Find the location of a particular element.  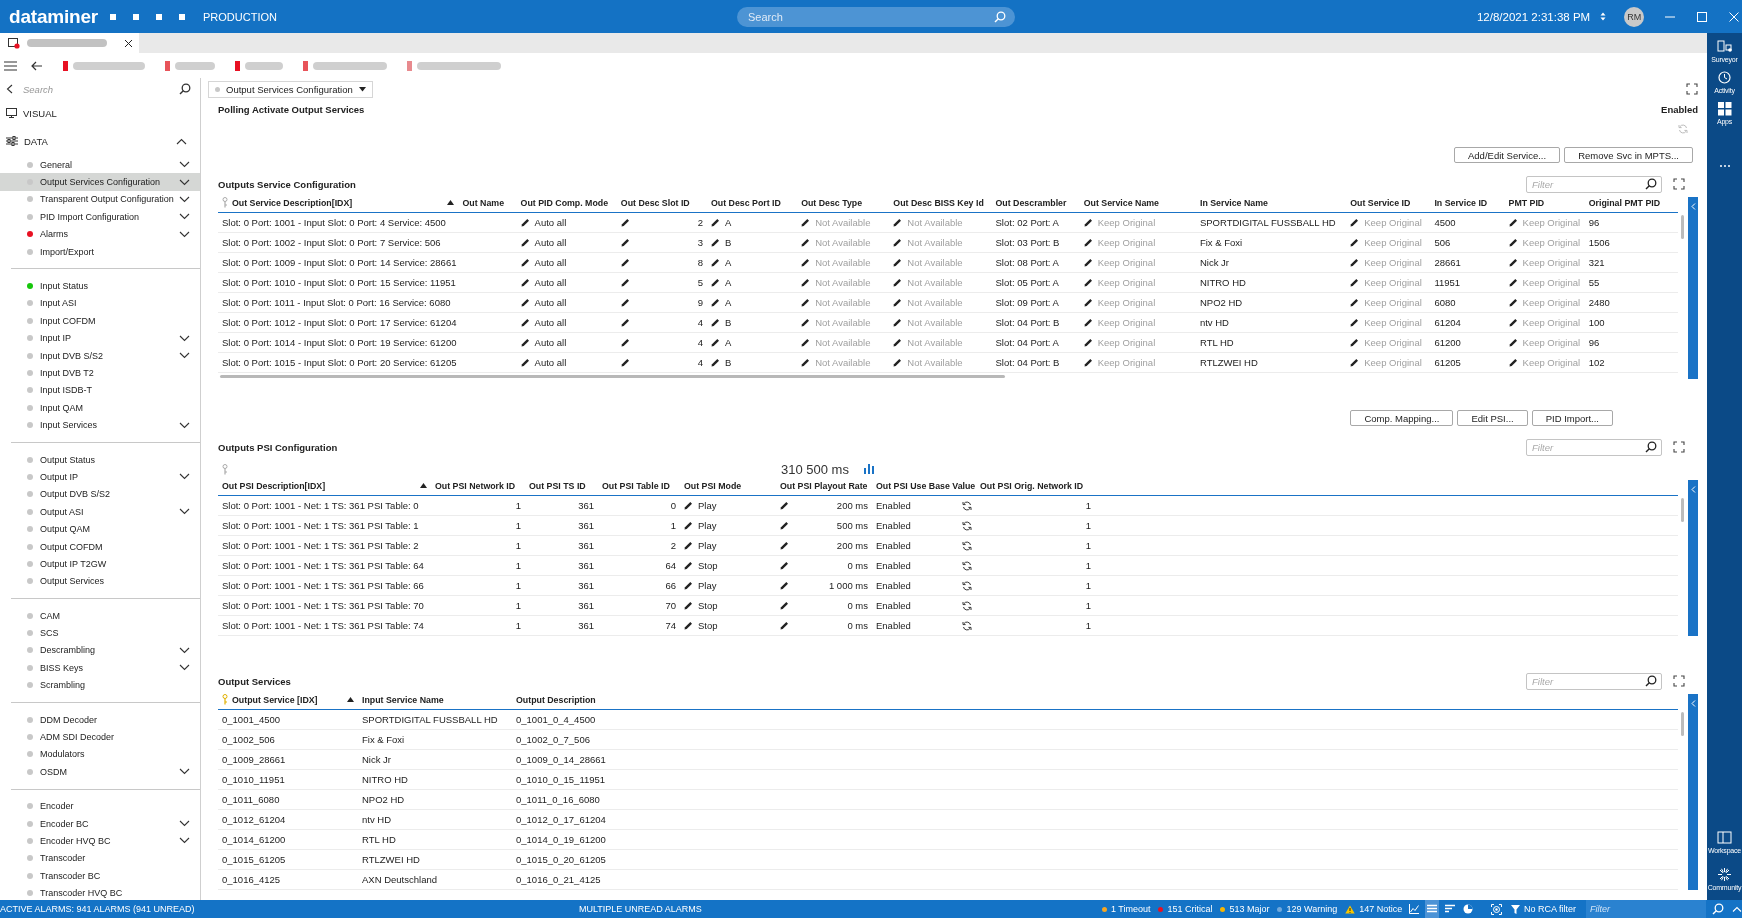

column-header: Out Service Name is located at coordinates (1137, 203).